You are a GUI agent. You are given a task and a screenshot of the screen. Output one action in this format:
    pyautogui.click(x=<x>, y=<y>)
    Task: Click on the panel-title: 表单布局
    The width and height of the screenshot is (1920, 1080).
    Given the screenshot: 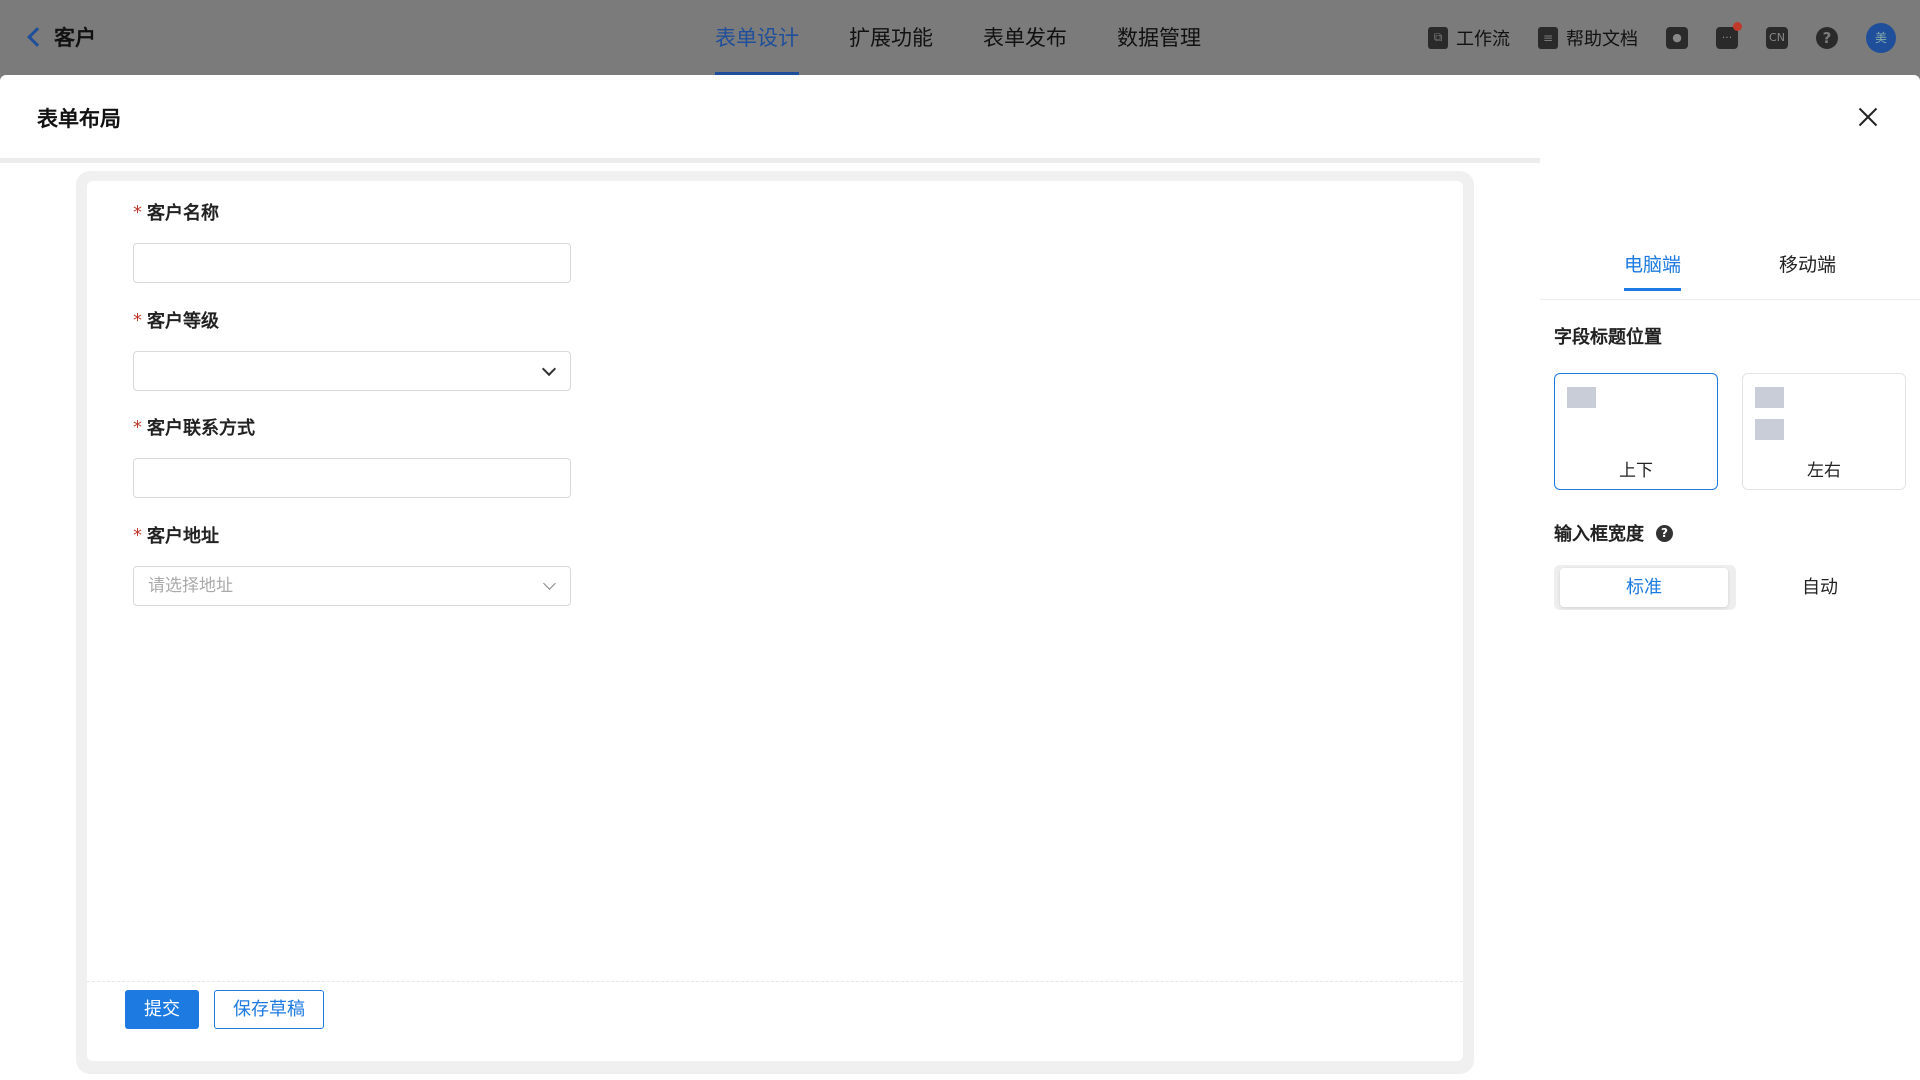 What is the action you would take?
    pyautogui.click(x=79, y=118)
    